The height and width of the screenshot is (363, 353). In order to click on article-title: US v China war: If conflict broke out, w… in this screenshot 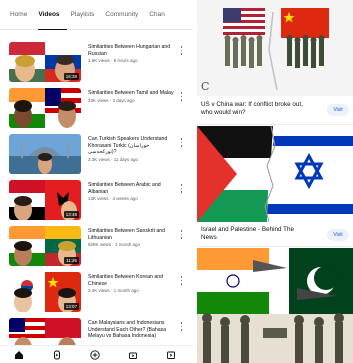, I will do `click(256, 109)`.